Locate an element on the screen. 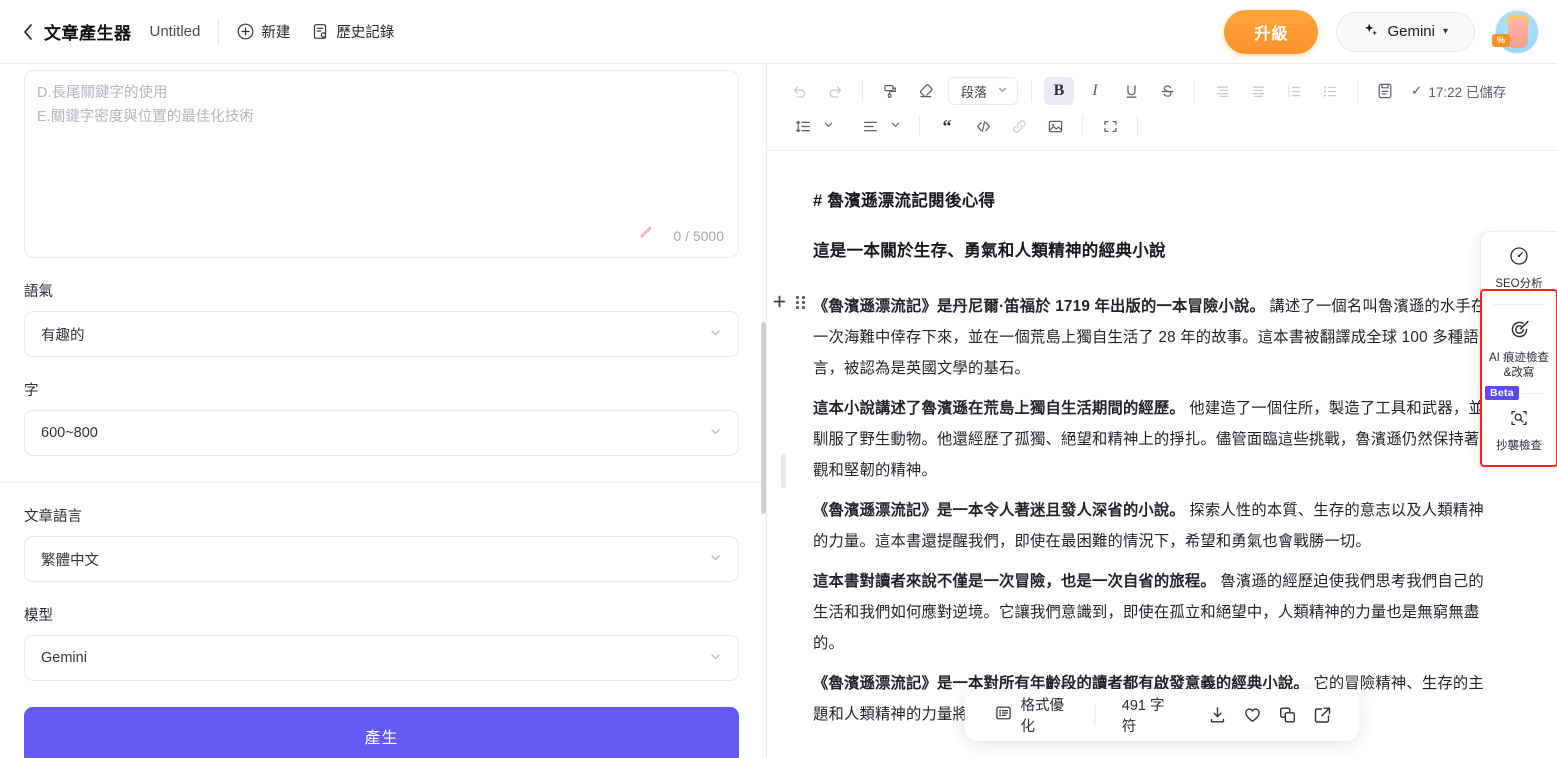 The height and width of the screenshot is (758, 1557). seo-analysis-button: SEO分析 is located at coordinates (1519, 268).